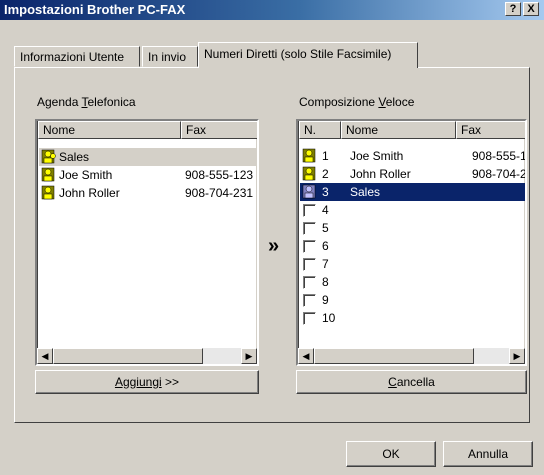 This screenshot has width=544, height=475. Describe the element at coordinates (499, 156) in the screenshot. I see `speed-dial-row-fax: 908-555-1` at that location.